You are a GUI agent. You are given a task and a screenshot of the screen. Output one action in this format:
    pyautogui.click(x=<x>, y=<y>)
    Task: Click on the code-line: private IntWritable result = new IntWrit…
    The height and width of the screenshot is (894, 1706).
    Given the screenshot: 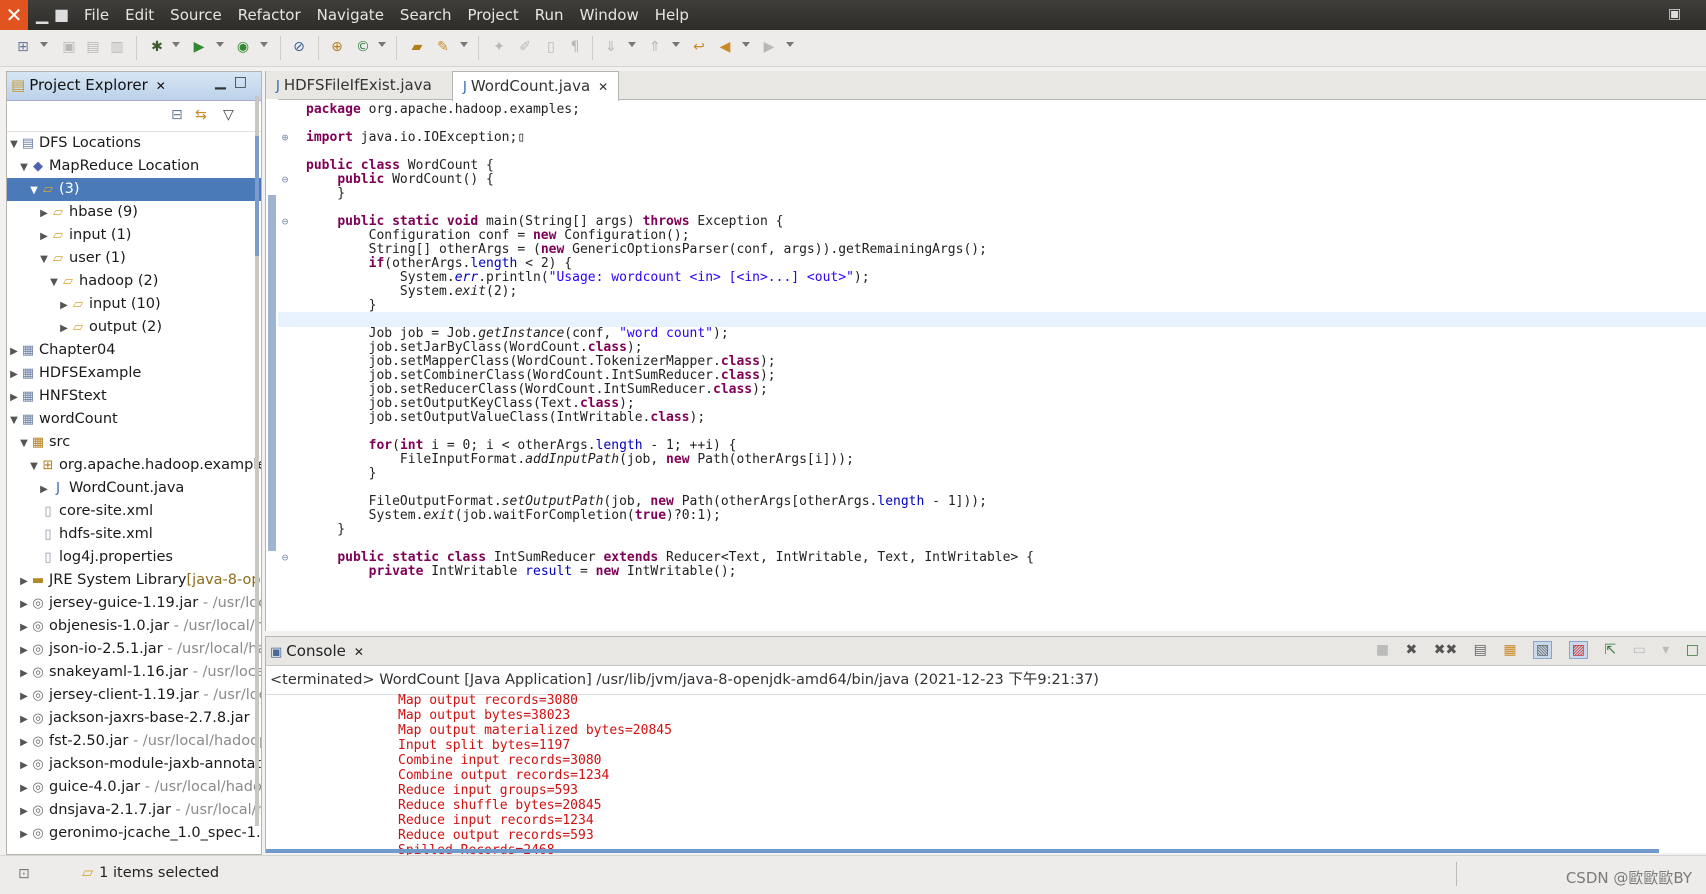 What is the action you would take?
    pyautogui.click(x=992, y=571)
    